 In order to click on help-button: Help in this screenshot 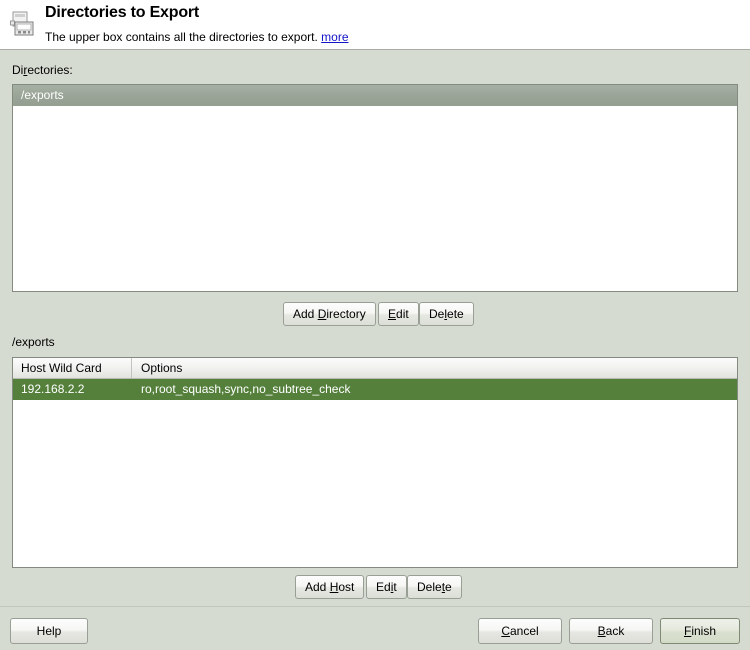, I will do `click(49, 631)`.